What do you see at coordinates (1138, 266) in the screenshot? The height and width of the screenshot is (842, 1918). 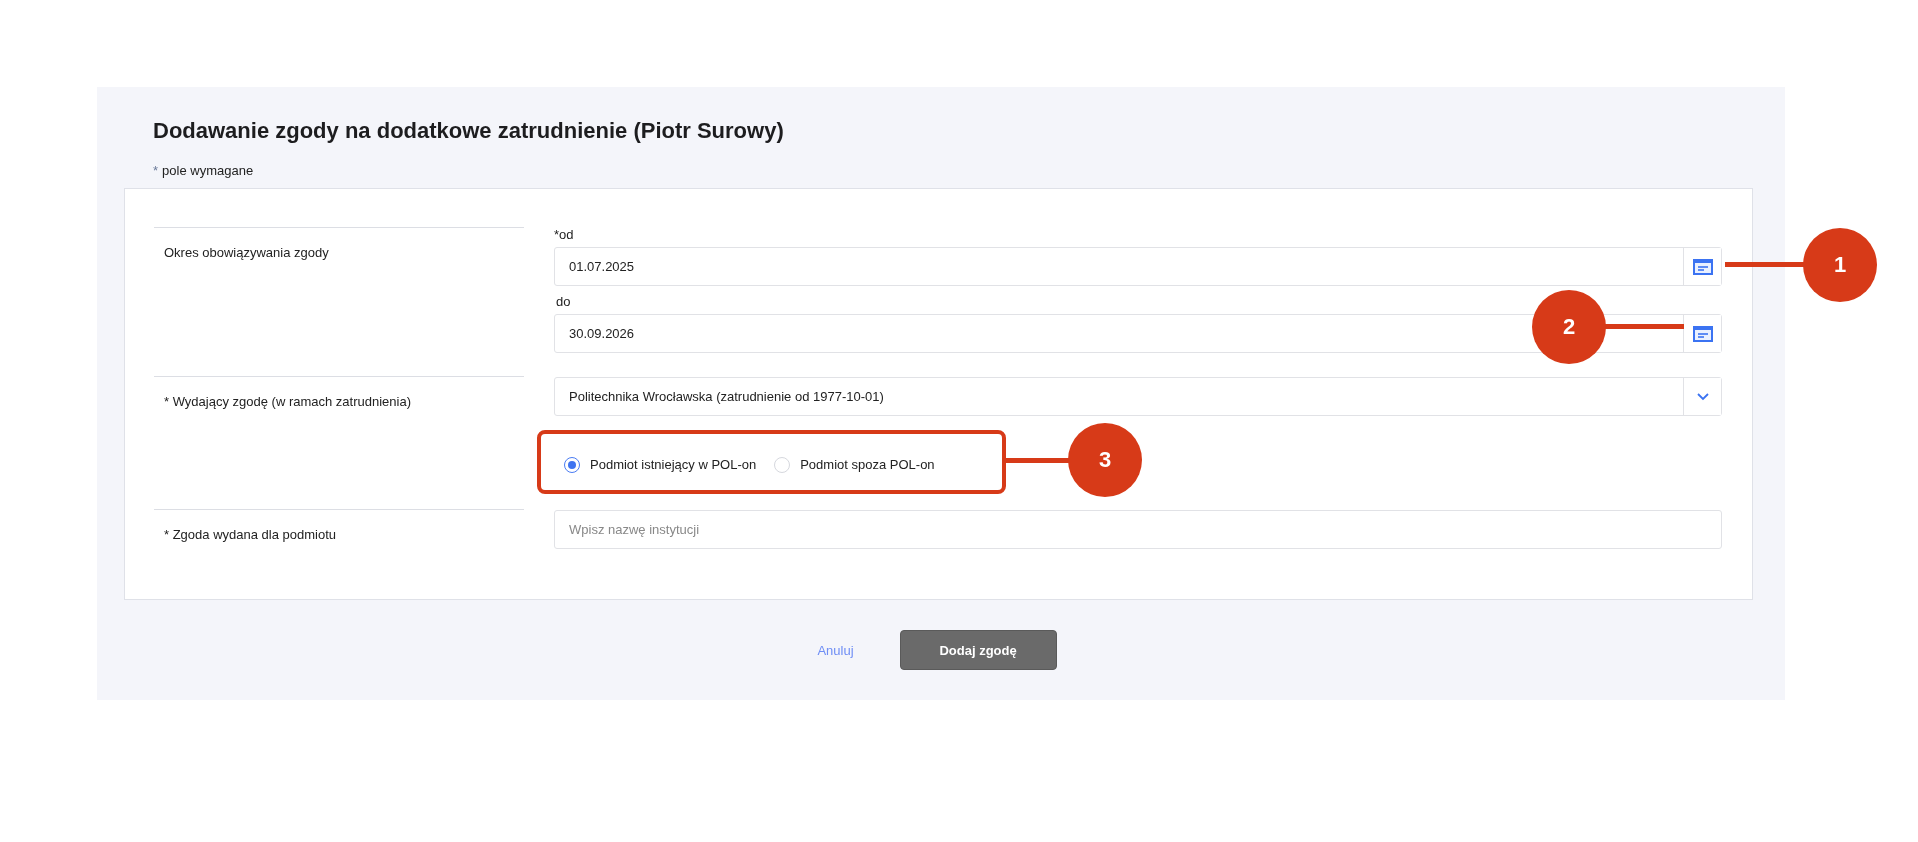 I see `date-field: 01.07.2025` at bounding box center [1138, 266].